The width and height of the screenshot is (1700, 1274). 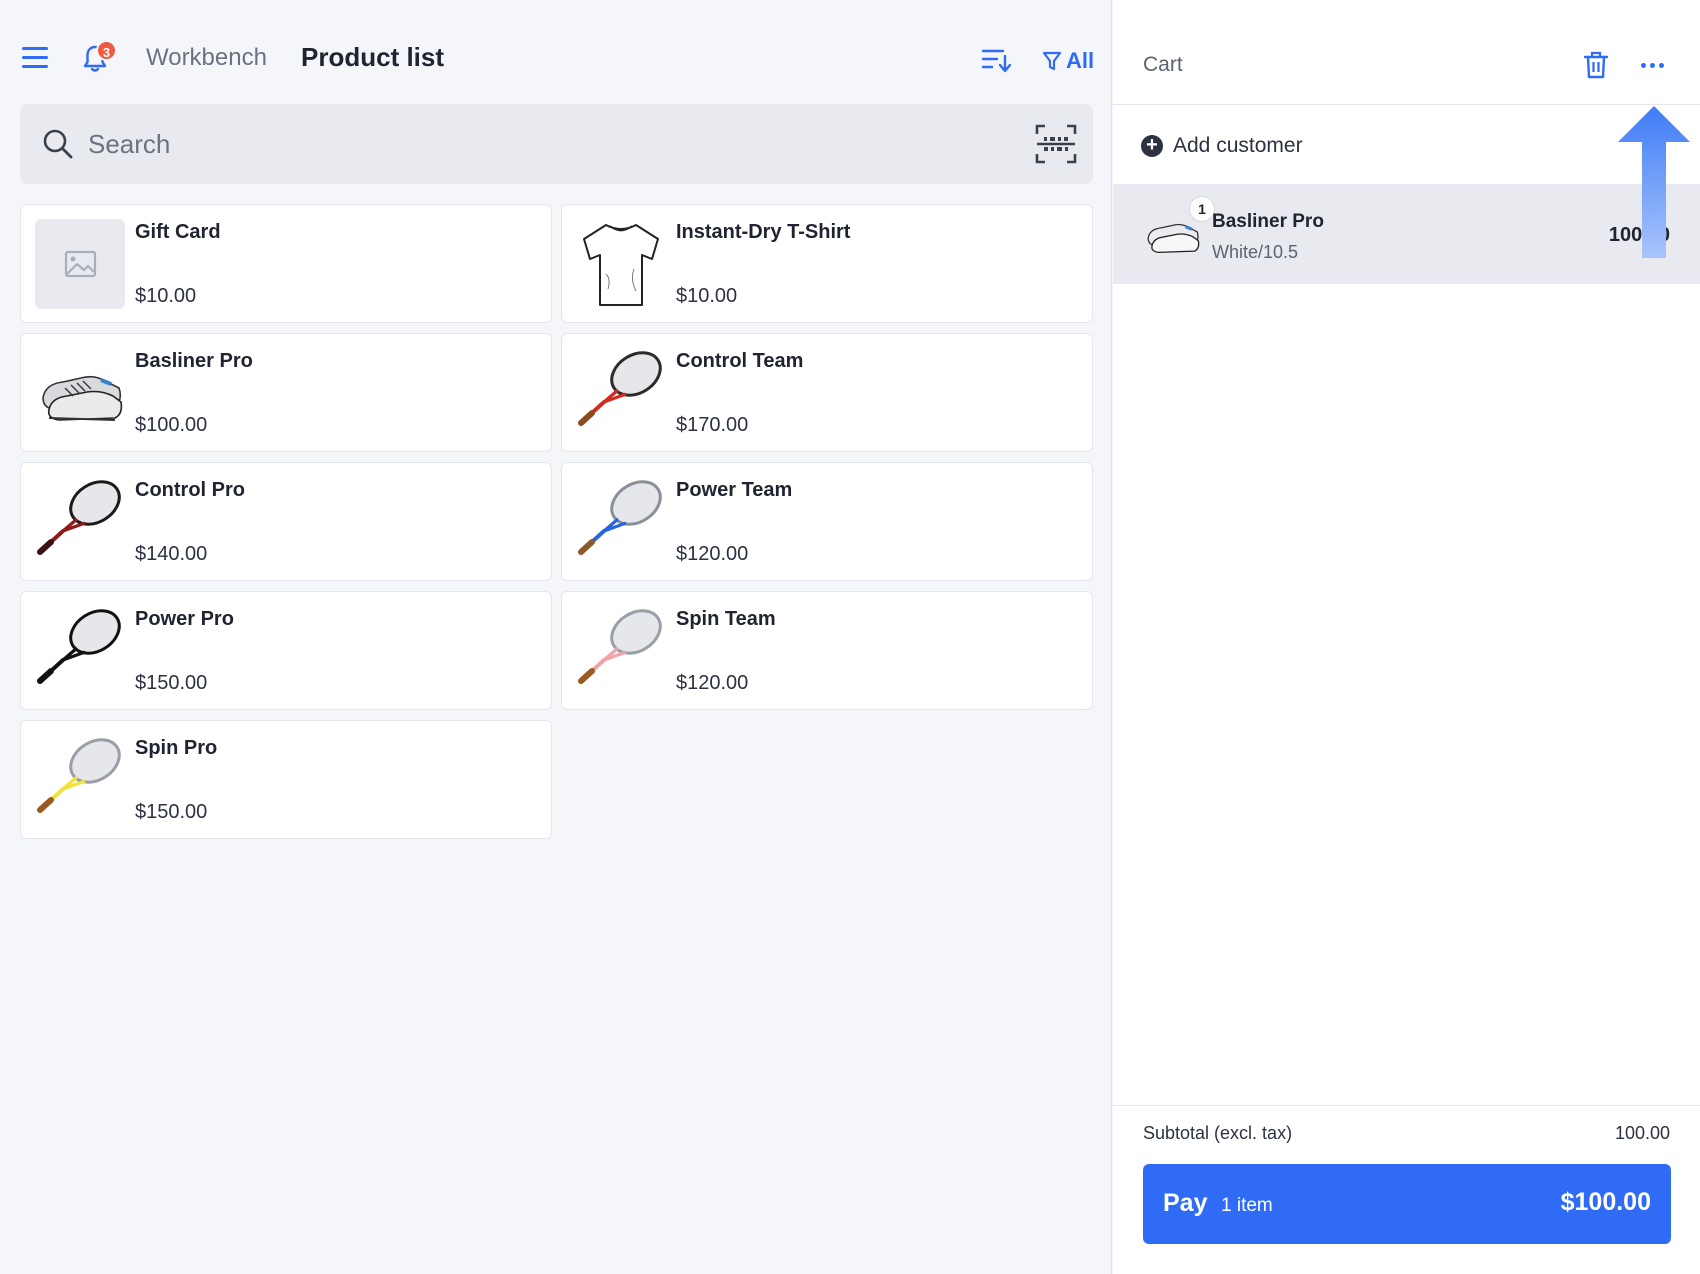 I want to click on subtotal-value: 100.00, so click(x=1642, y=1133).